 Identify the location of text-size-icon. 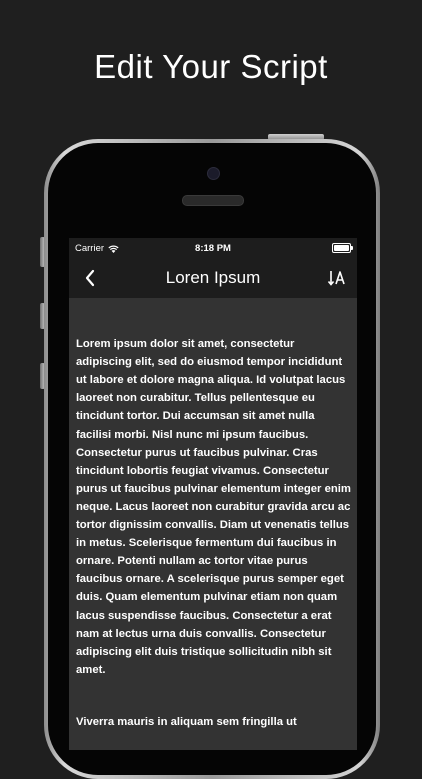
(337, 278).